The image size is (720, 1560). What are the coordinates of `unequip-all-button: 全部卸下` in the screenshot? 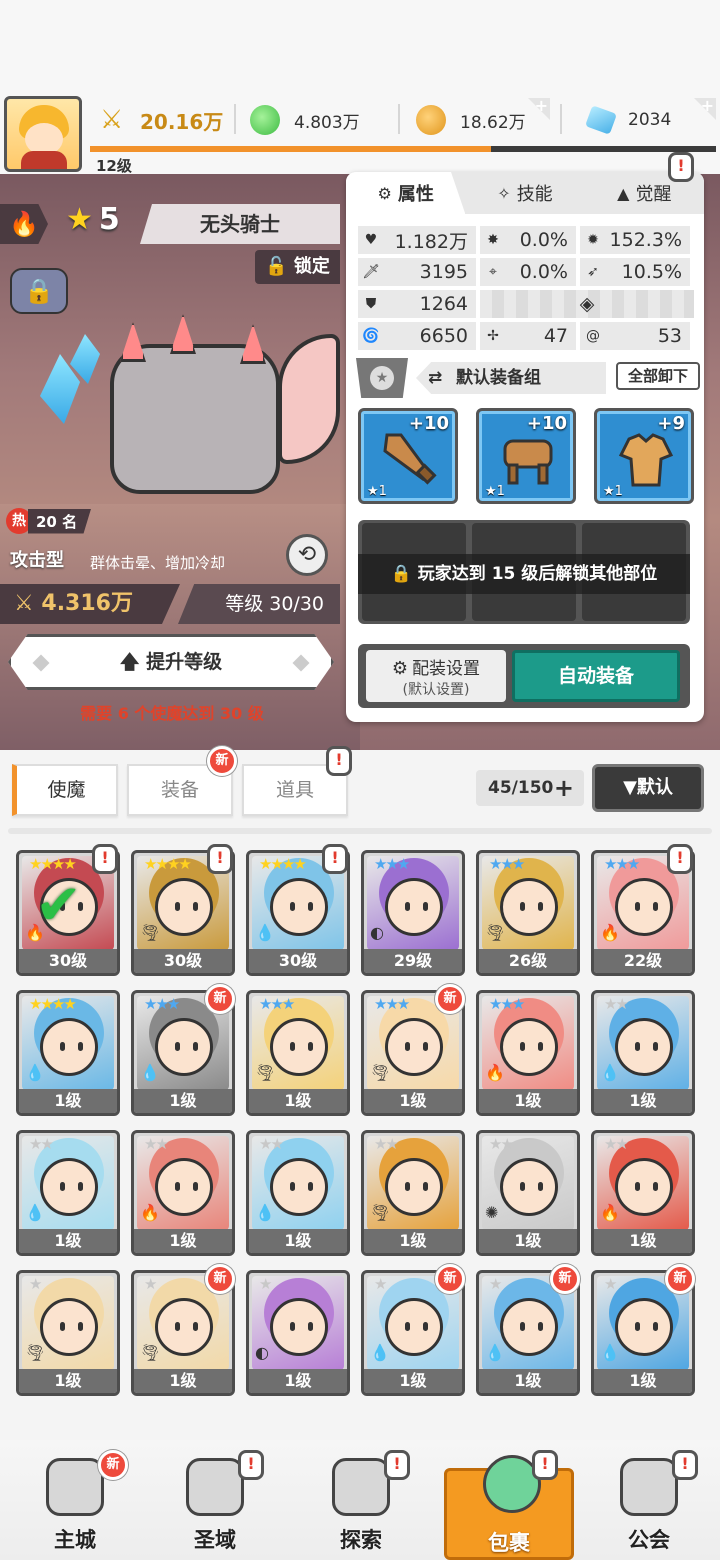 It's located at (658, 376).